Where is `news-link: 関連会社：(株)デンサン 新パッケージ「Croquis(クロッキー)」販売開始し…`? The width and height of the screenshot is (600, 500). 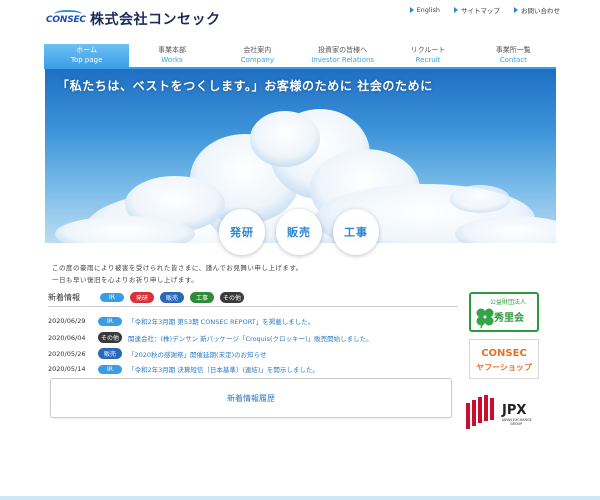
news-link: 関連会社：(株)デンサン 新パッケージ「Croquis(クロッキー)」販売開始し… is located at coordinates (250, 338).